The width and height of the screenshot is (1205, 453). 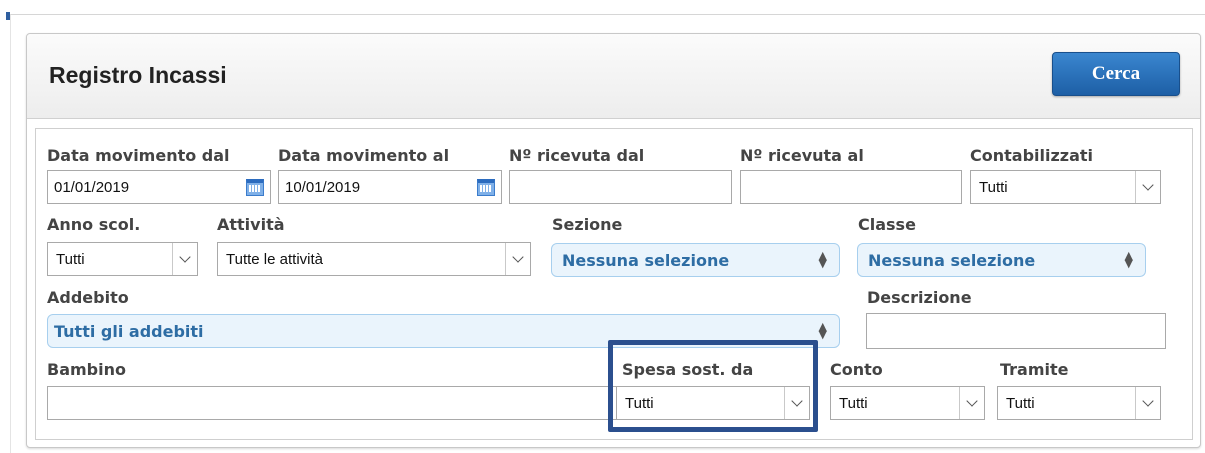 I want to click on tramite-value: Tutti, so click(x=1020, y=403).